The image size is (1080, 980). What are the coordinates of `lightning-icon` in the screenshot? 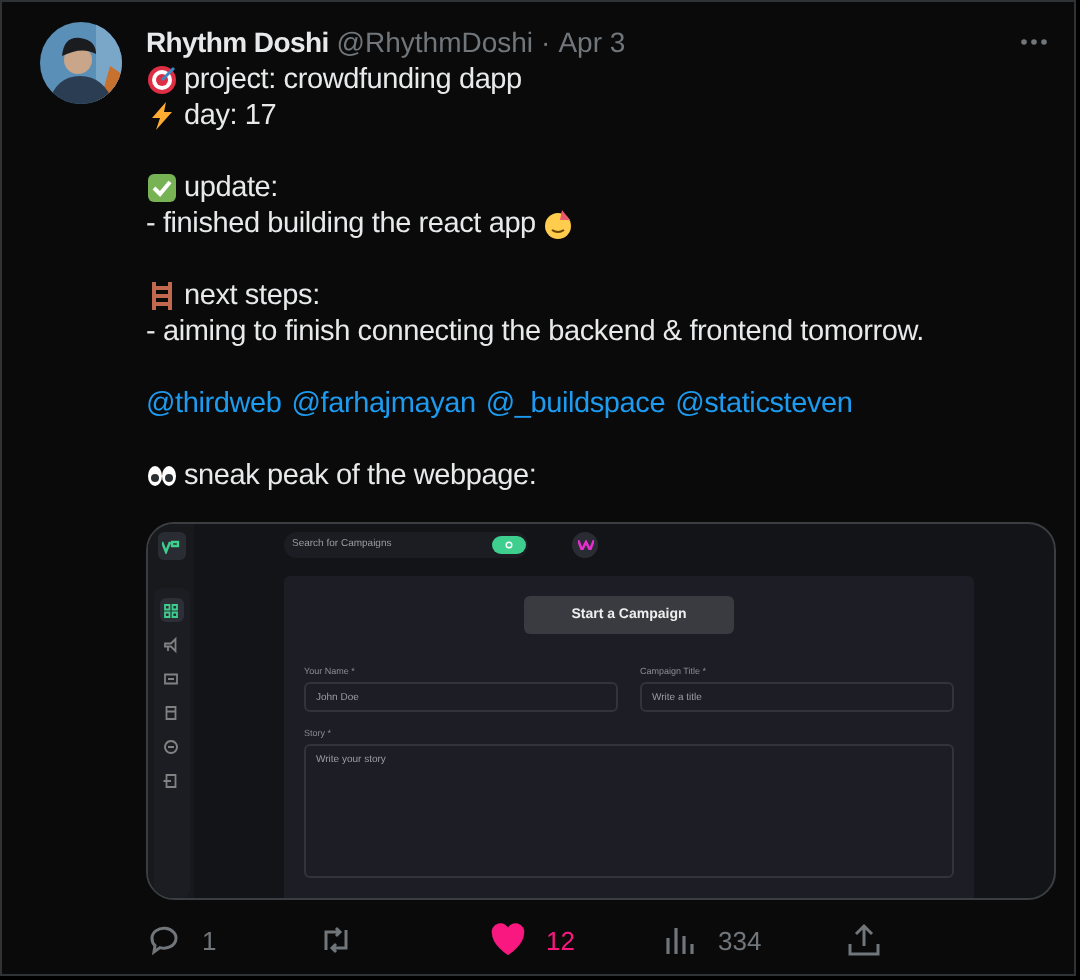 It's located at (162, 116).